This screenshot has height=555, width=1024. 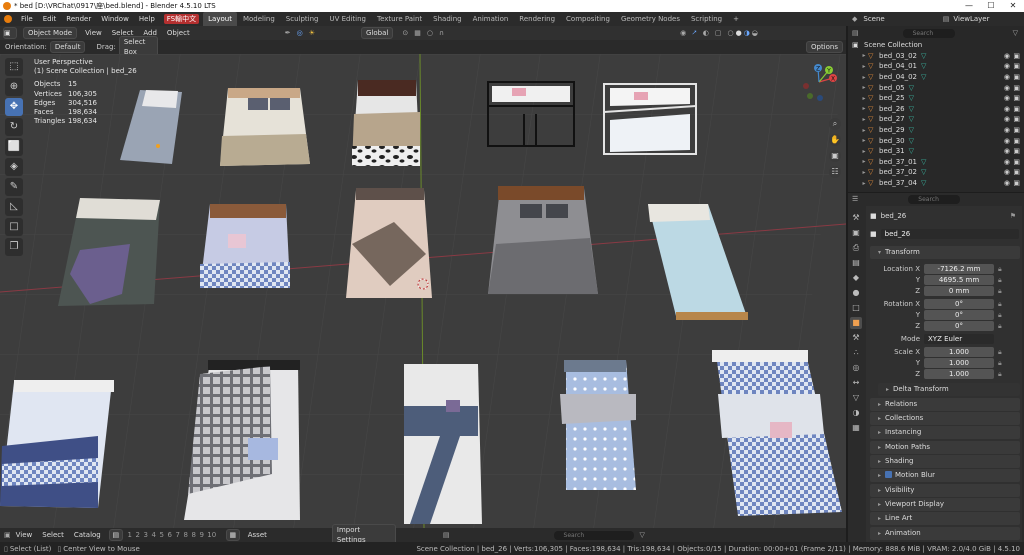 I want to click on camera-view-icon: ▣, so click(x=835, y=156).